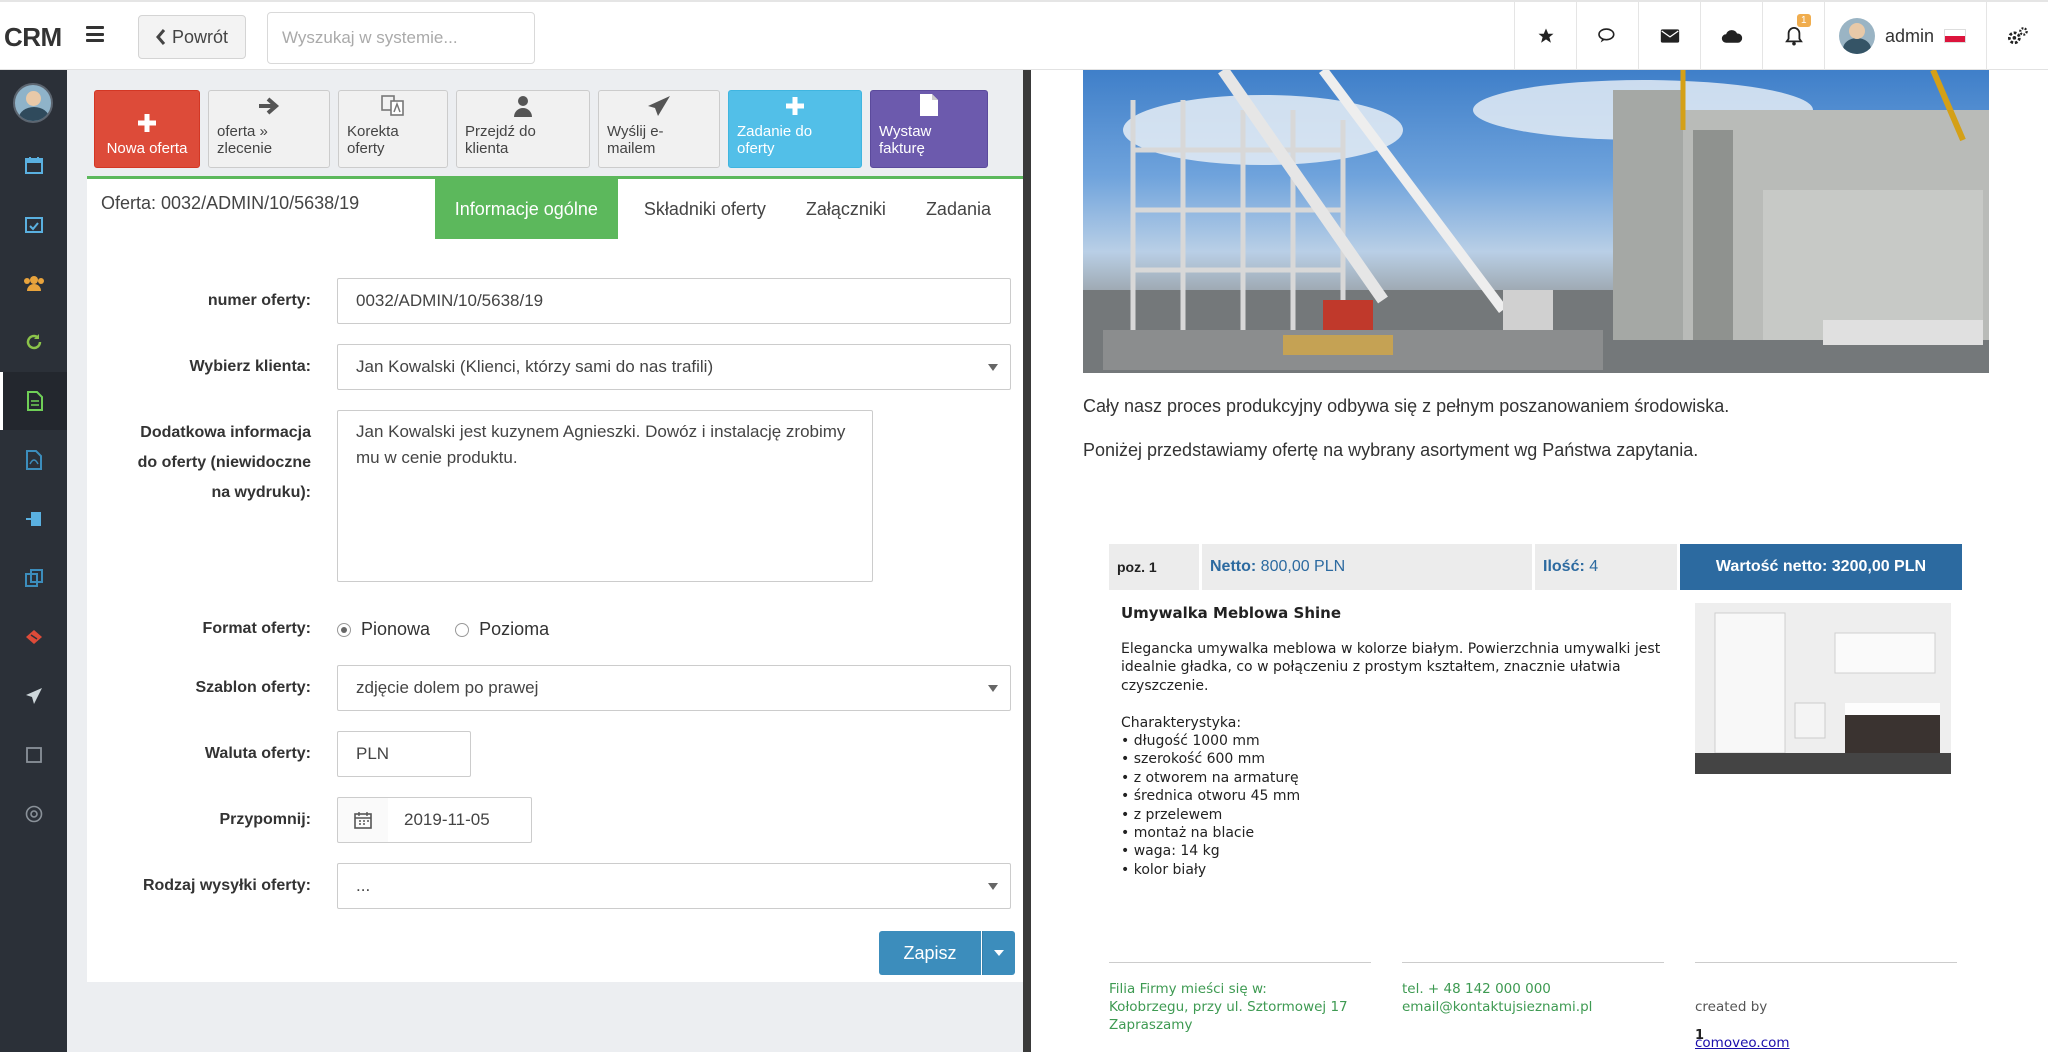 This screenshot has width=2048, height=1052. I want to click on footer-credits: created by comoveo.com, so click(1742, 1016).